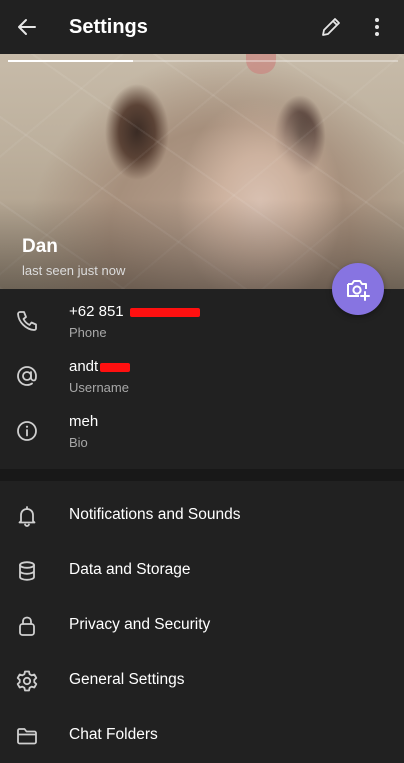 The width and height of the screenshot is (404, 763). What do you see at coordinates (70, 61) in the screenshot?
I see `photo-progress-fill` at bounding box center [70, 61].